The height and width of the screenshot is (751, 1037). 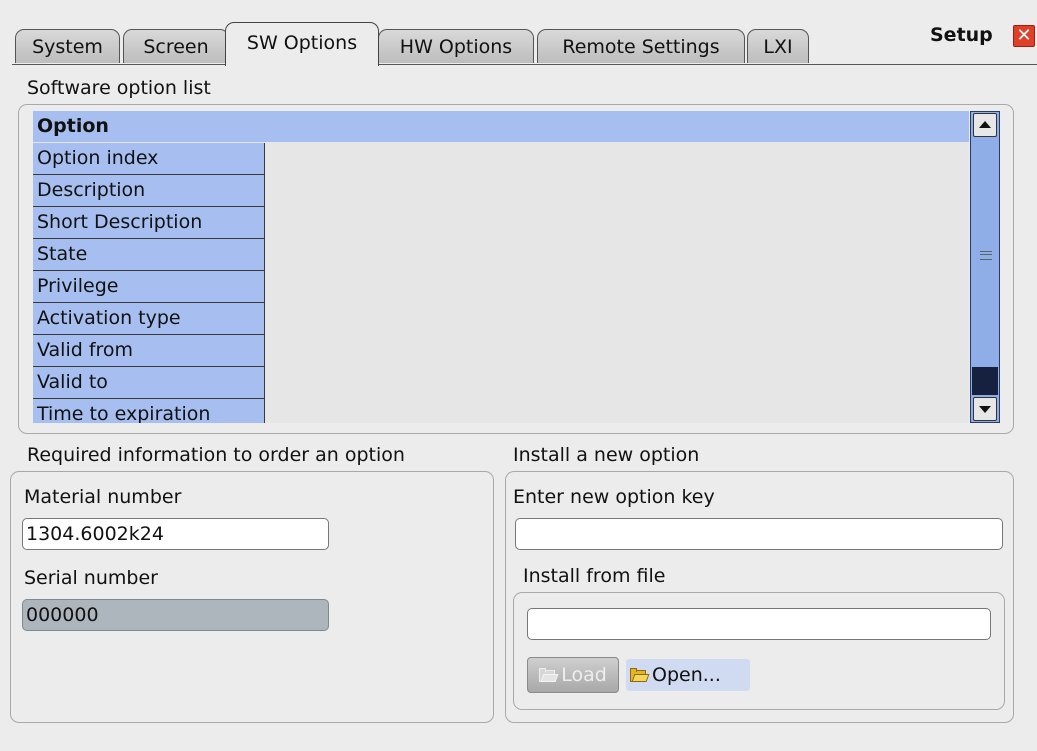 I want to click on scroll-down-button, so click(x=985, y=409).